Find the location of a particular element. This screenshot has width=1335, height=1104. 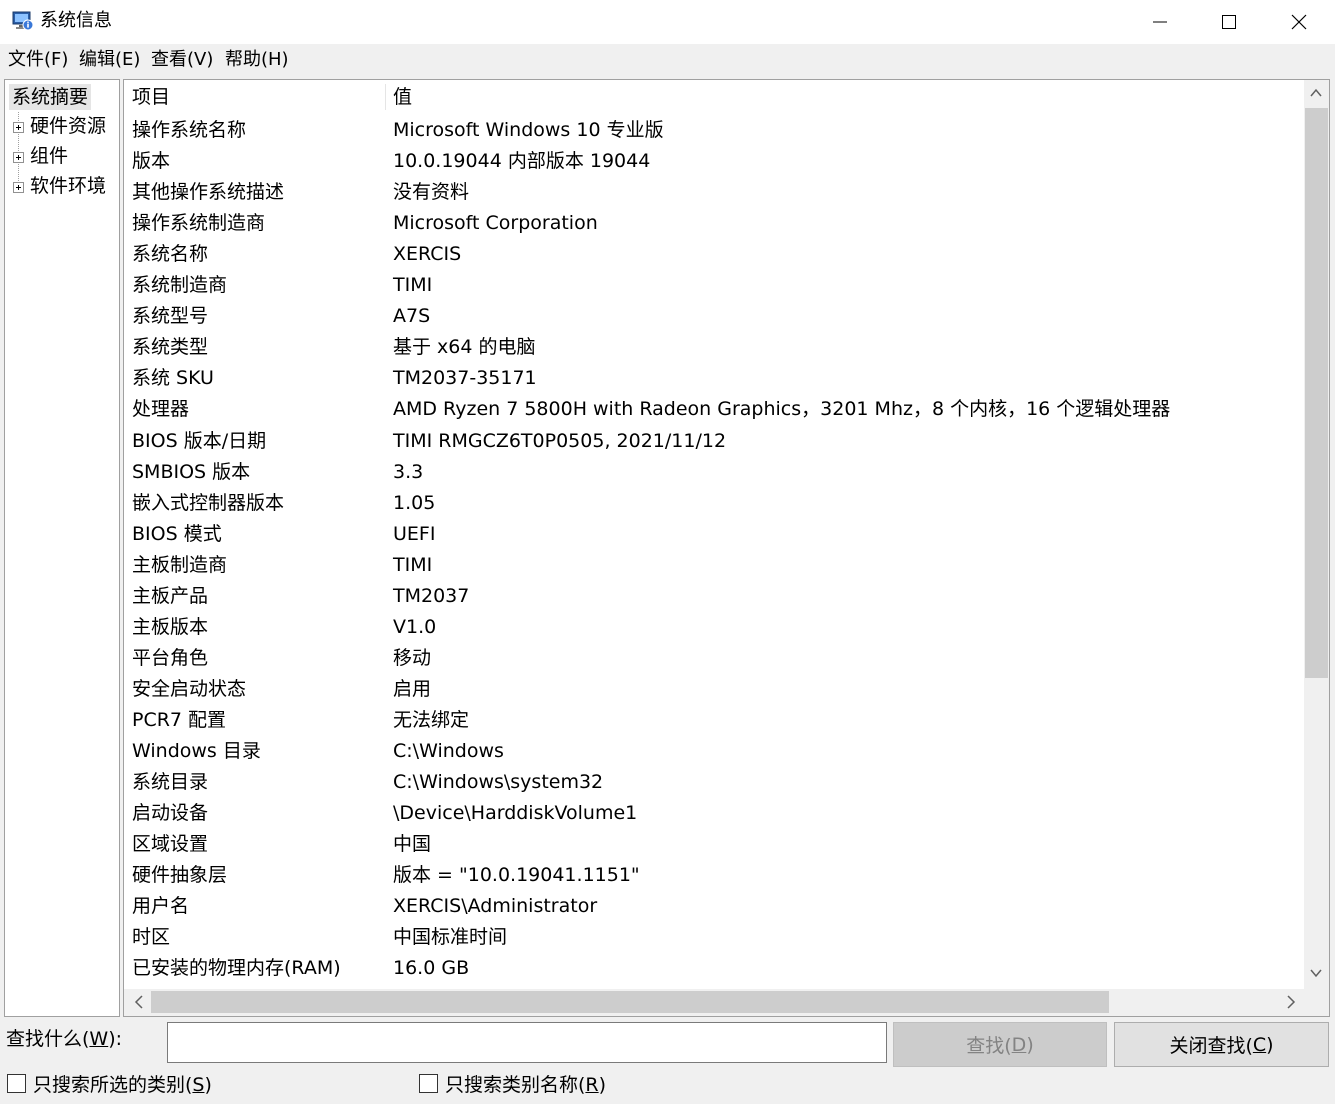

menu-view: 查看(V) is located at coordinates (182, 60).